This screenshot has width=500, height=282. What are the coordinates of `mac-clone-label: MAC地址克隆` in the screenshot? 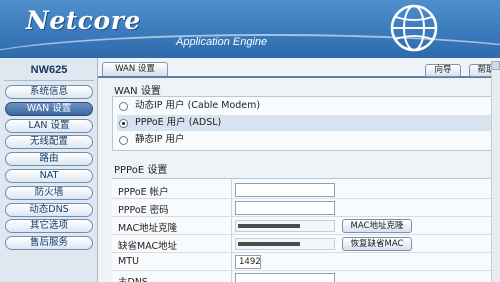 It's located at (148, 228).